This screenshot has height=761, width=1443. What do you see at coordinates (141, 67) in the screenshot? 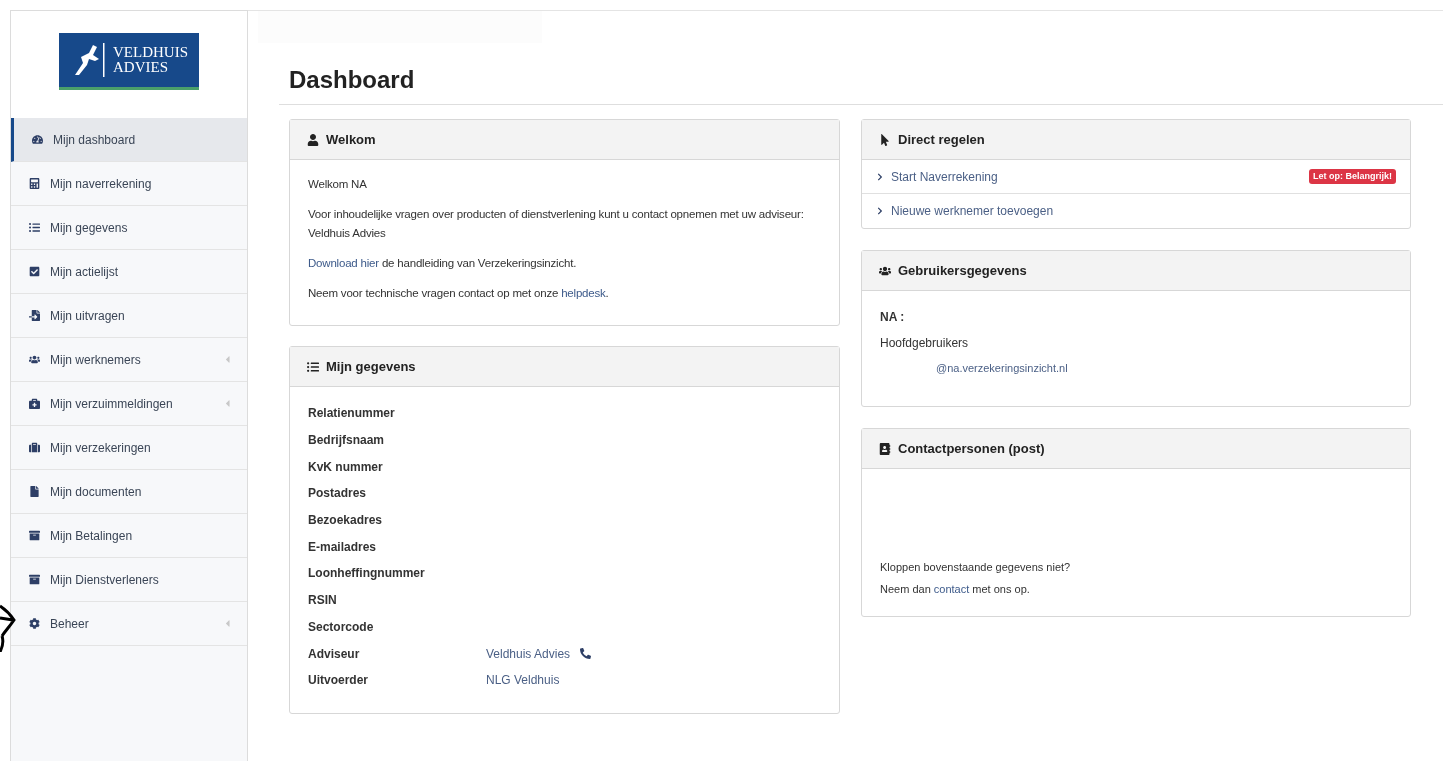
I see `logo-text: ADVIES` at bounding box center [141, 67].